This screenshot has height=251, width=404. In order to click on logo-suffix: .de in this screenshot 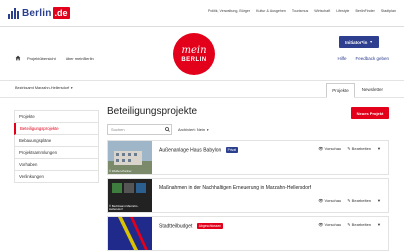, I will do `click(61, 13)`.